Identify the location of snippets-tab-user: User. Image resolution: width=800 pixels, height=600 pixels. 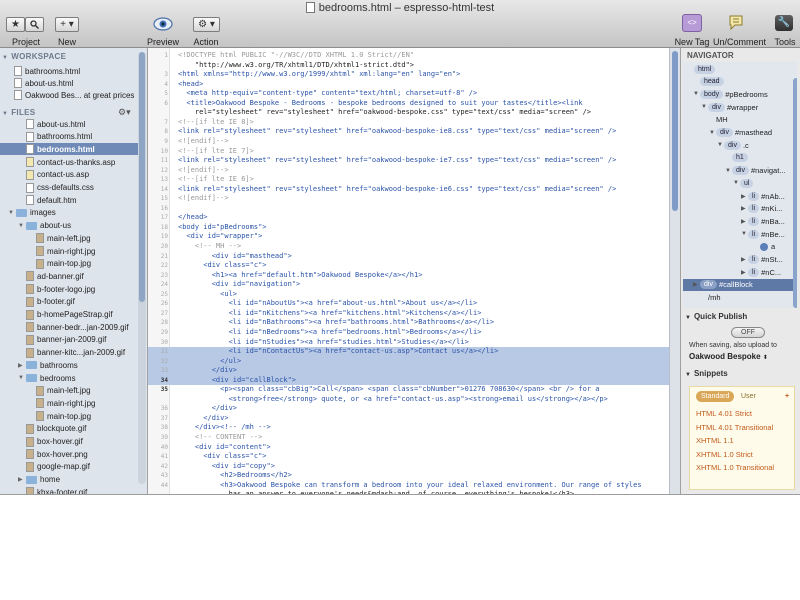
(748, 396).